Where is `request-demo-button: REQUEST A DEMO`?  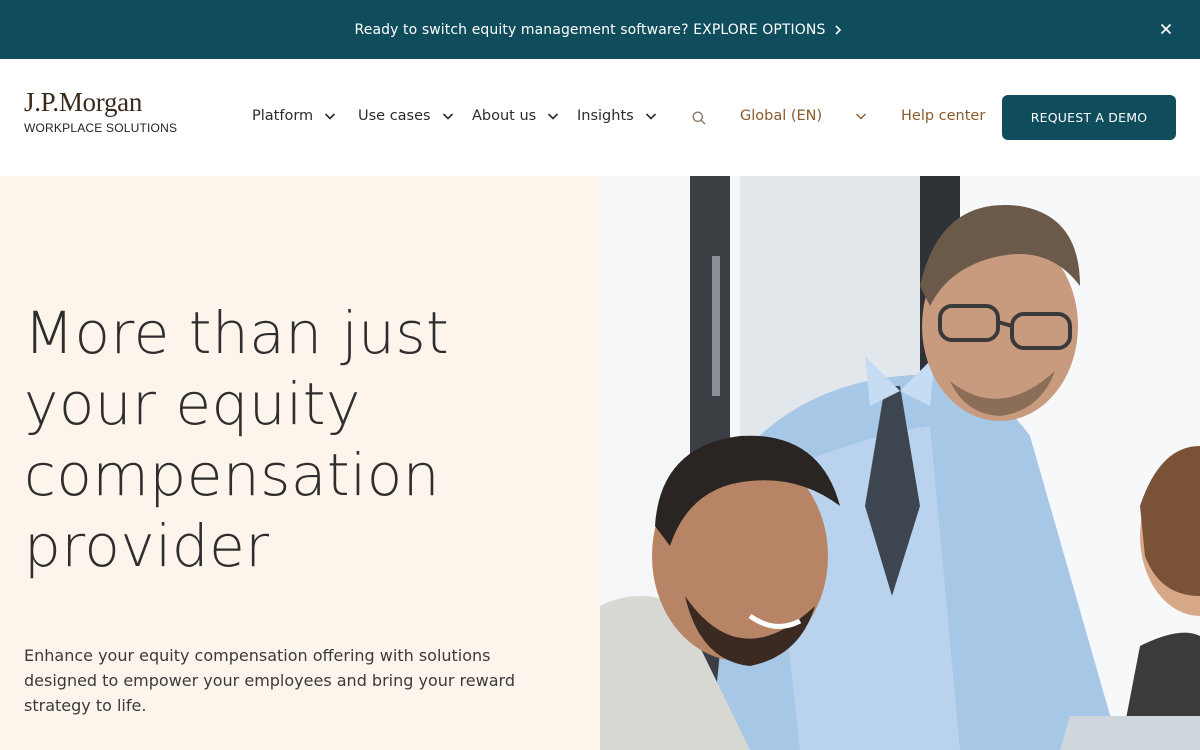 request-demo-button: REQUEST A DEMO is located at coordinates (1089, 117).